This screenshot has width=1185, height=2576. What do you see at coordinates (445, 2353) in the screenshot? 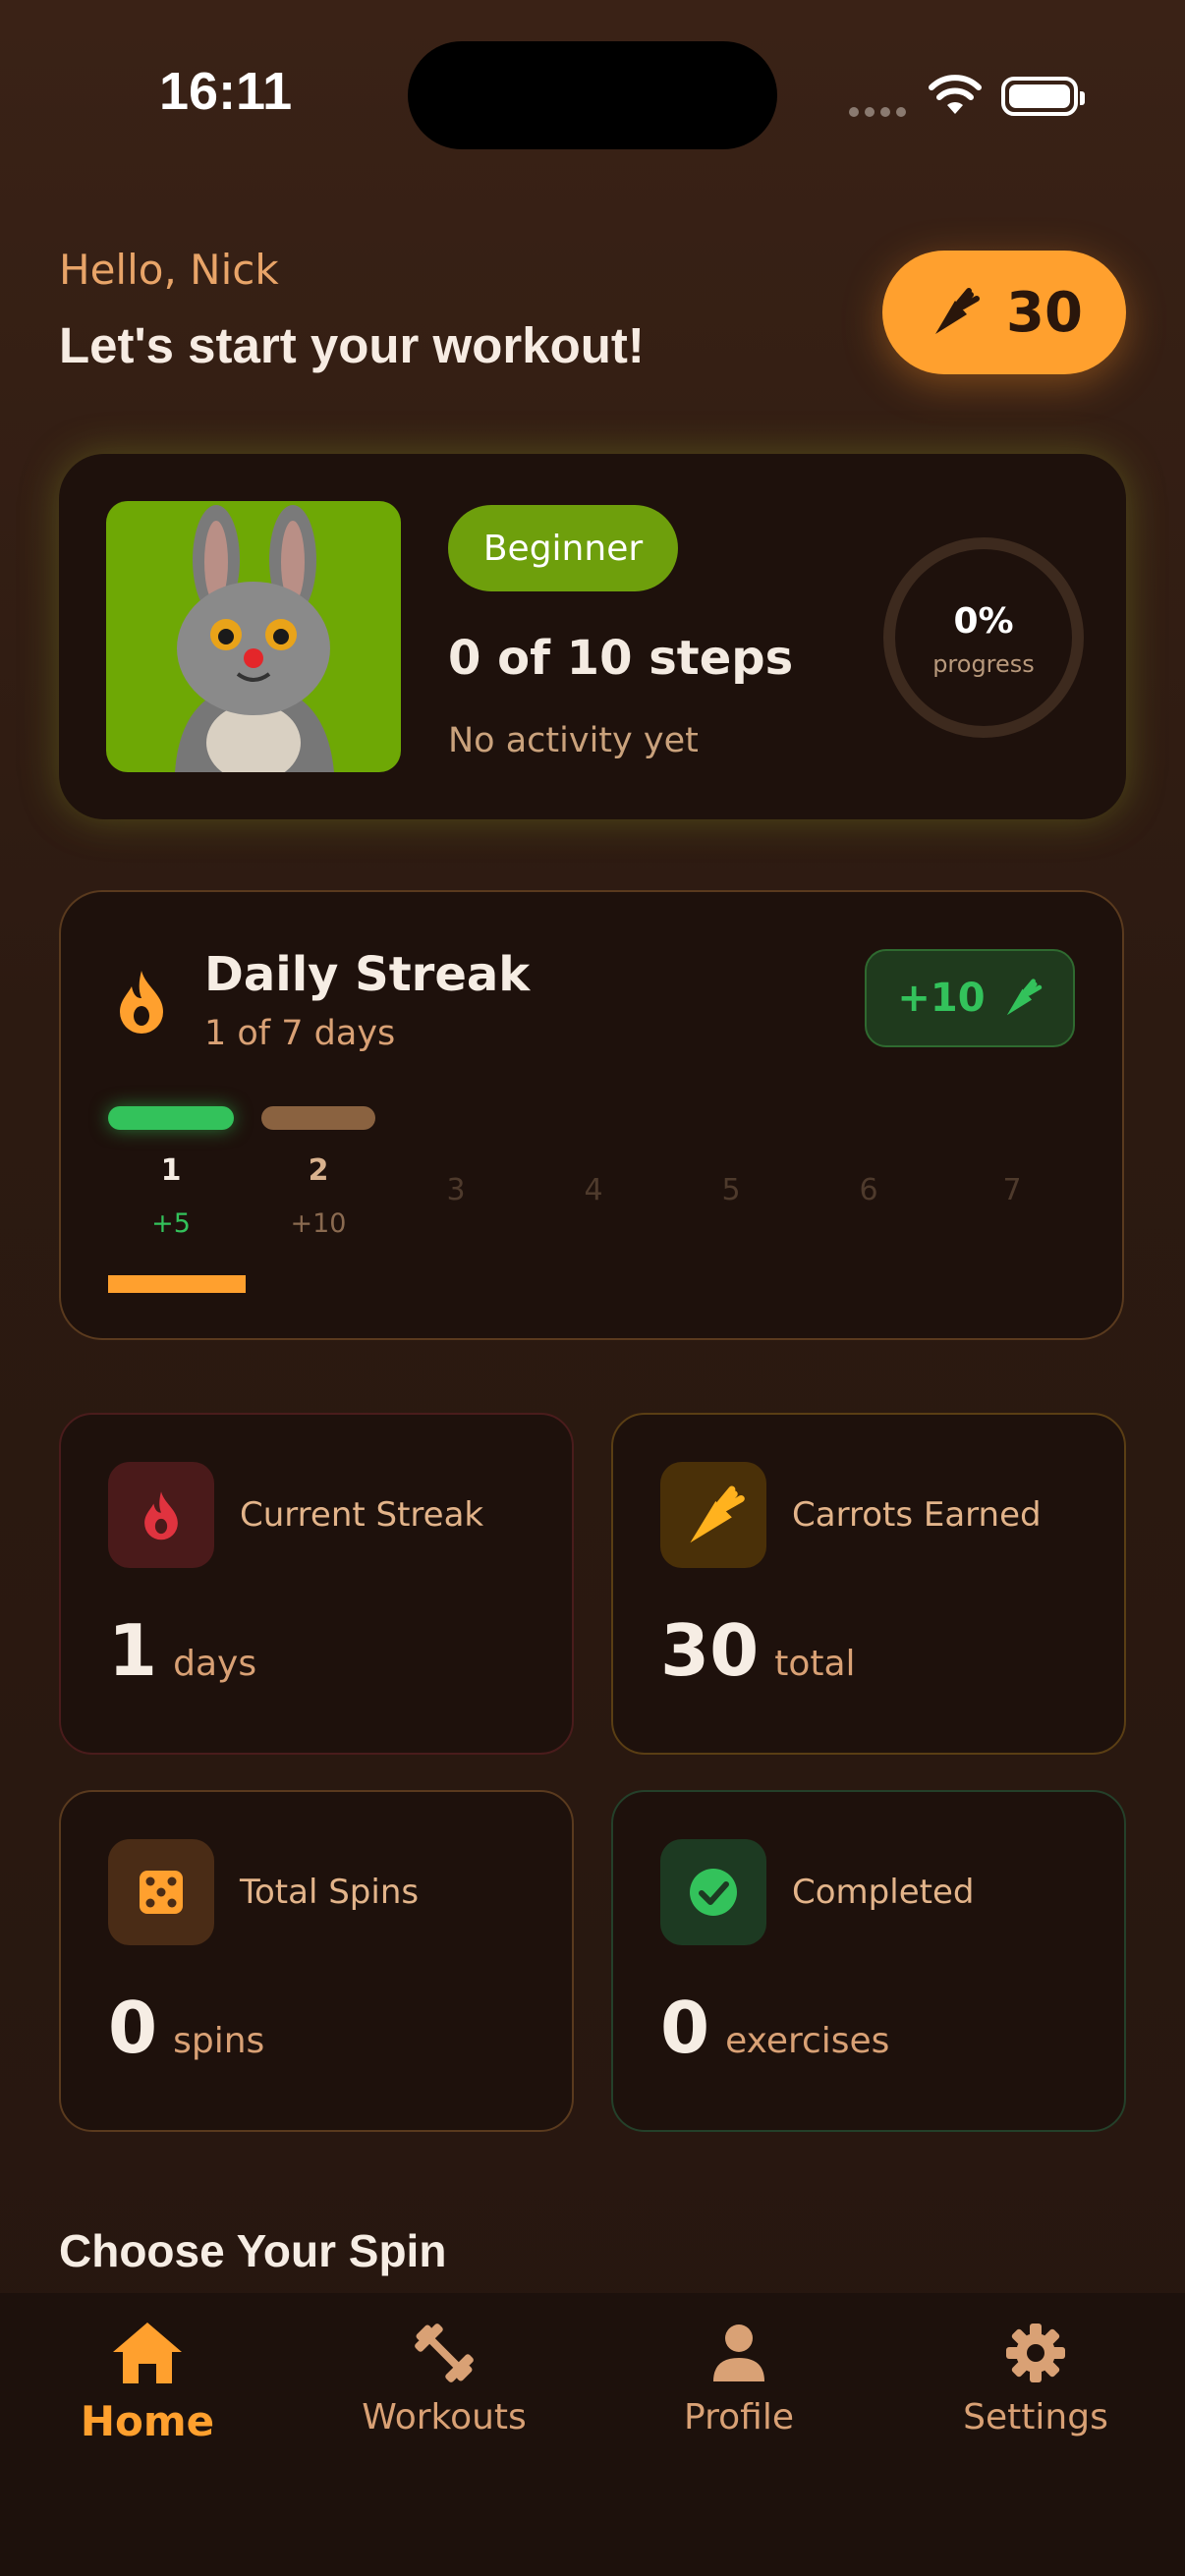
I see `dumbbell-icon` at bounding box center [445, 2353].